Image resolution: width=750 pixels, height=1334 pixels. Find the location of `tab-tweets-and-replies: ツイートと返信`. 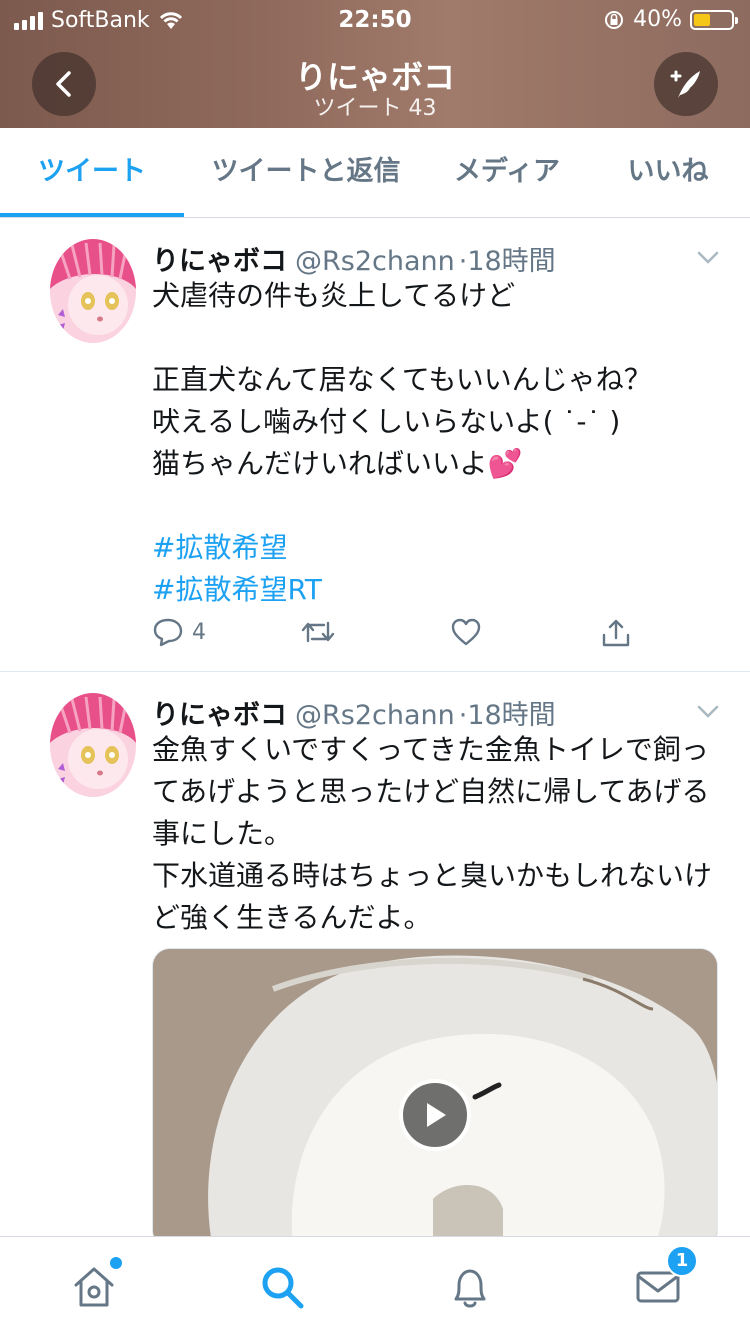

tab-tweets-and-replies: ツイートと返信 is located at coordinates (306, 173).